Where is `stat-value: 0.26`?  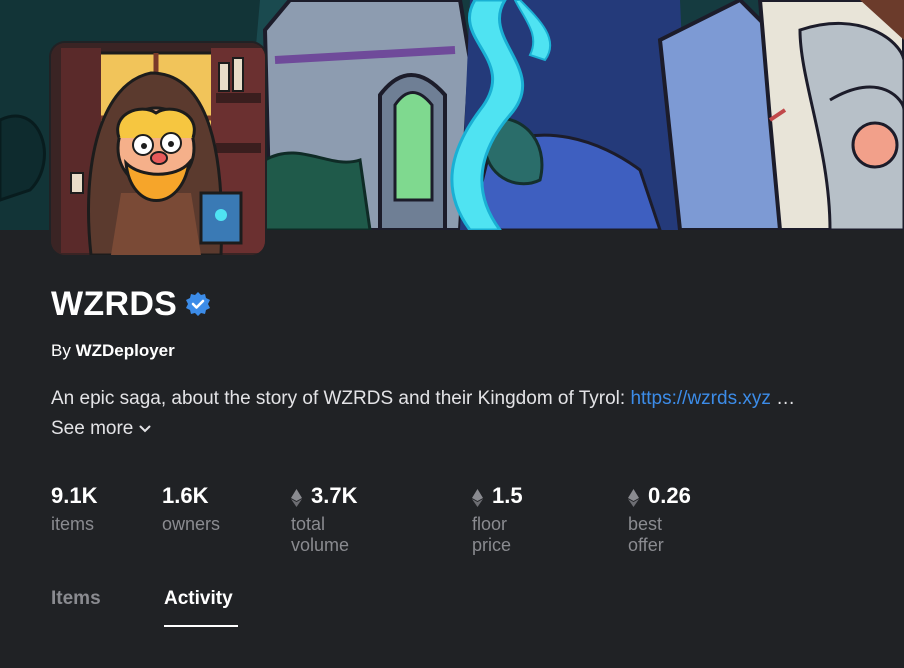 stat-value: 0.26 is located at coordinates (669, 495).